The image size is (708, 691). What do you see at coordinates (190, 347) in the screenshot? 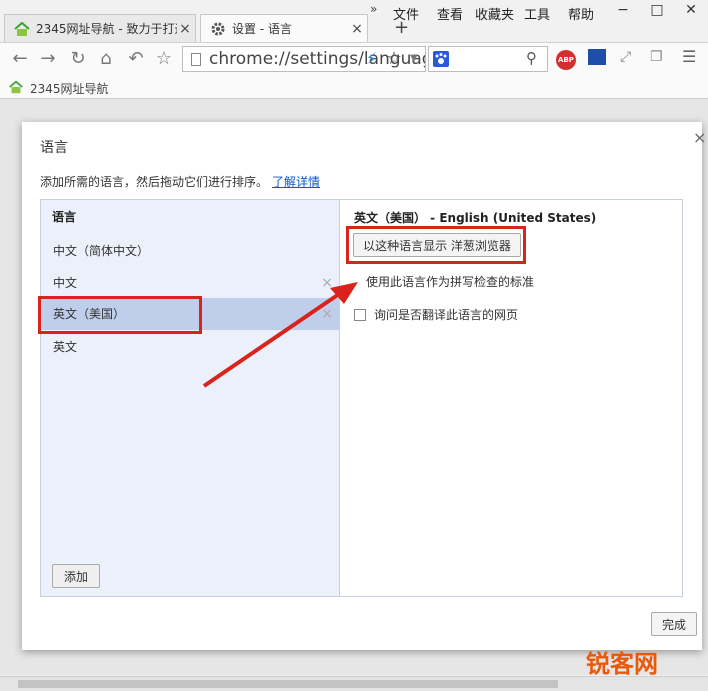
I see `language-item: 英文` at bounding box center [190, 347].